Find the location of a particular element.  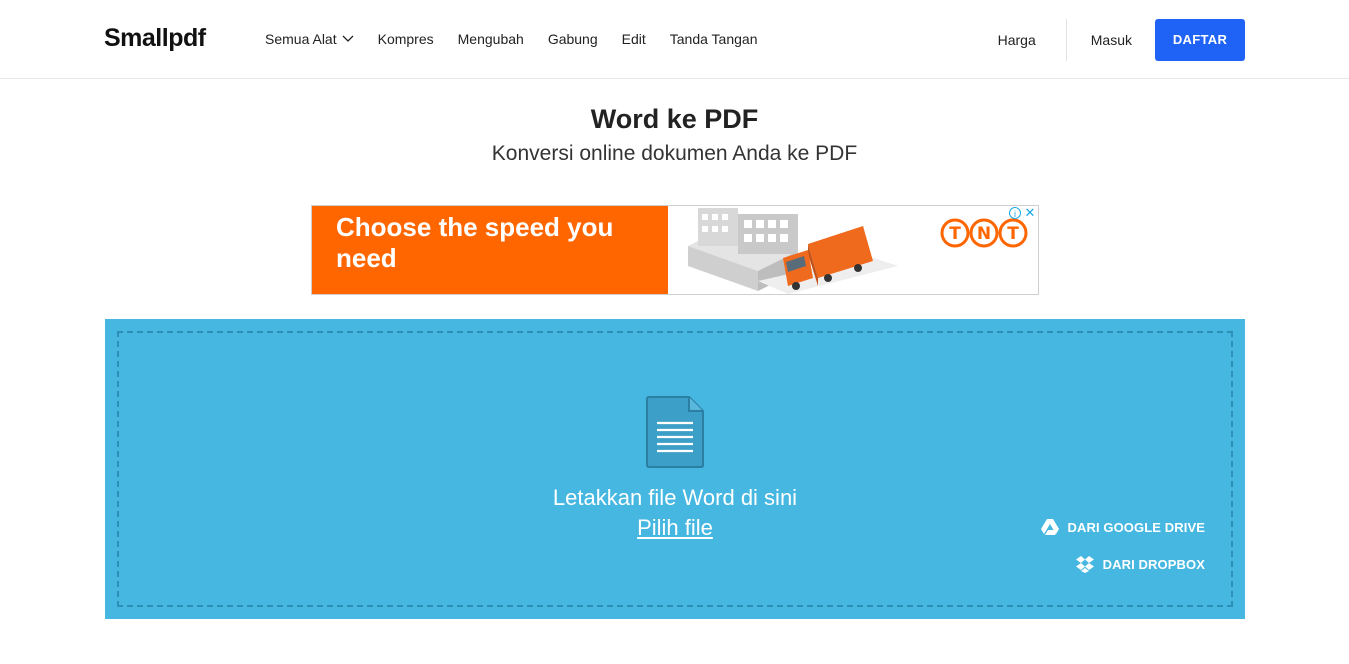

tnt-logo-mark: T N T is located at coordinates (984, 233).